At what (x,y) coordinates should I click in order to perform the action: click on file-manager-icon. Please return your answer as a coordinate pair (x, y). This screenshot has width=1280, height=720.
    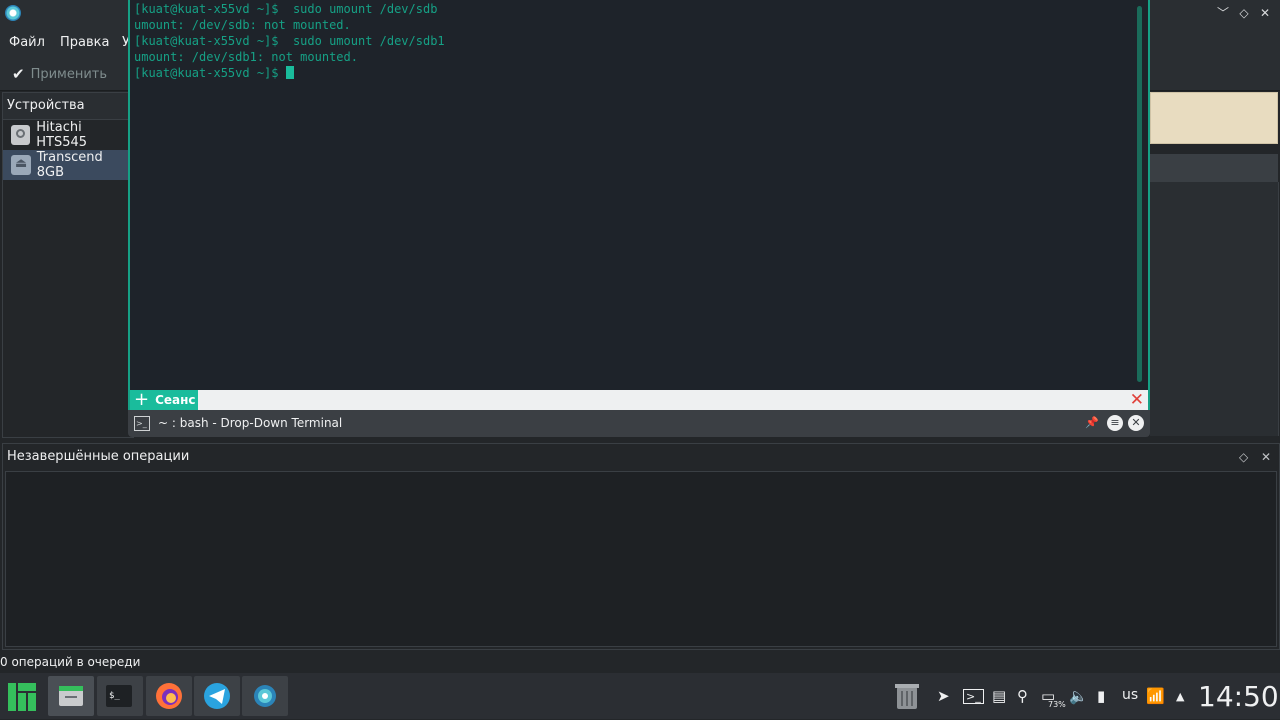
    Looking at the image, I should click on (71, 696).